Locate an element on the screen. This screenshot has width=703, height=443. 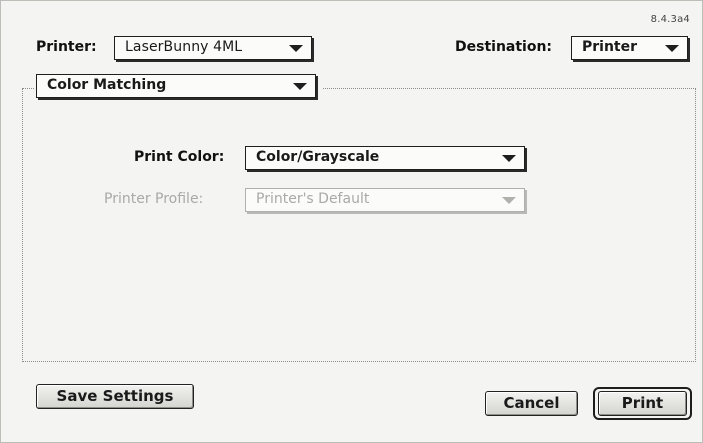
panel-popup: Color Matching is located at coordinates (176, 86).